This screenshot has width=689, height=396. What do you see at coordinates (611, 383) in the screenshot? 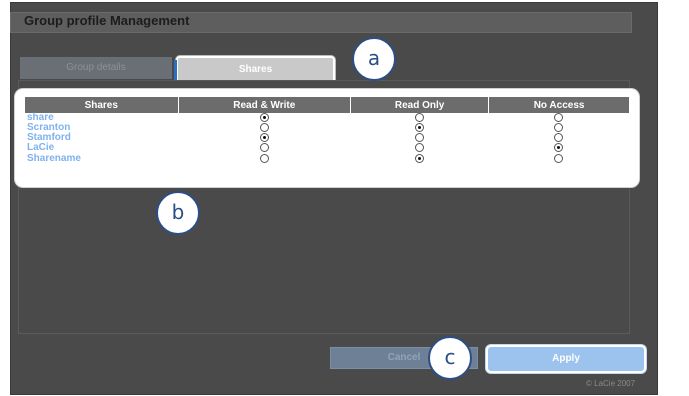
I see `copyright-text: © LaCie 2007` at bounding box center [611, 383].